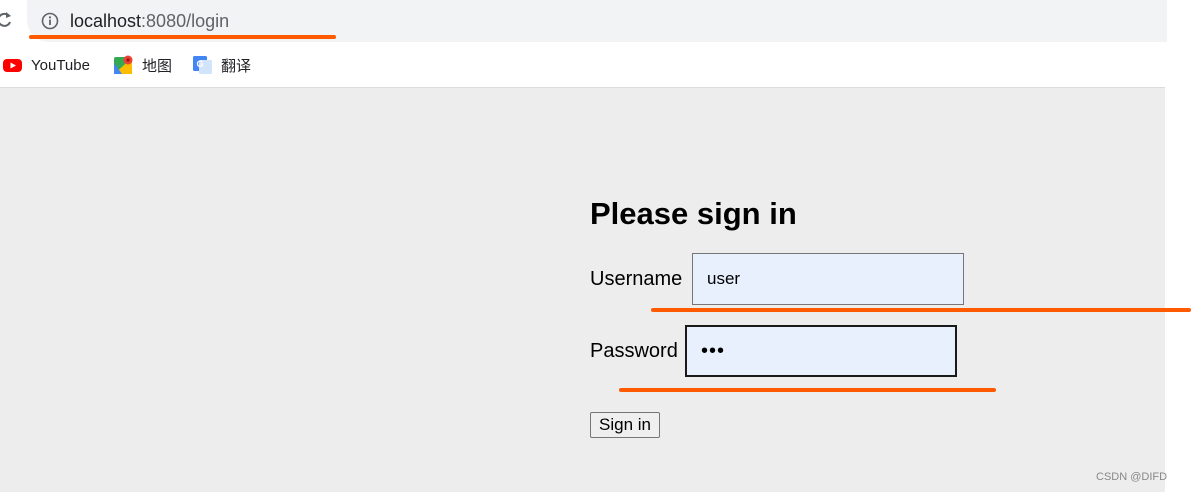  Describe the element at coordinates (157, 66) in the screenshot. I see `bookmark-label: 地图` at that location.